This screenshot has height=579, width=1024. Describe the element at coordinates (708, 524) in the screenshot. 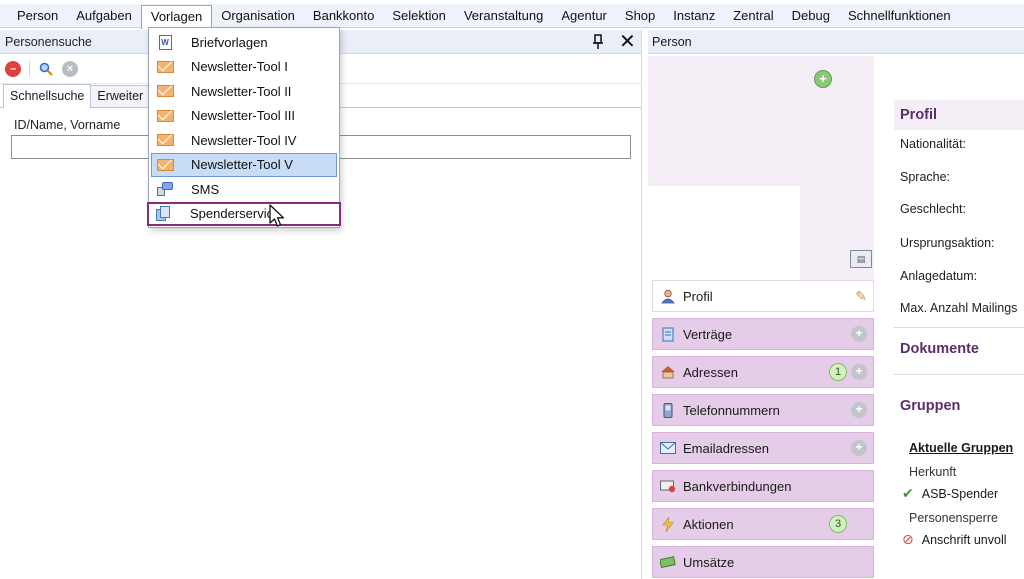

I see `nav-label: Aktionen` at that location.